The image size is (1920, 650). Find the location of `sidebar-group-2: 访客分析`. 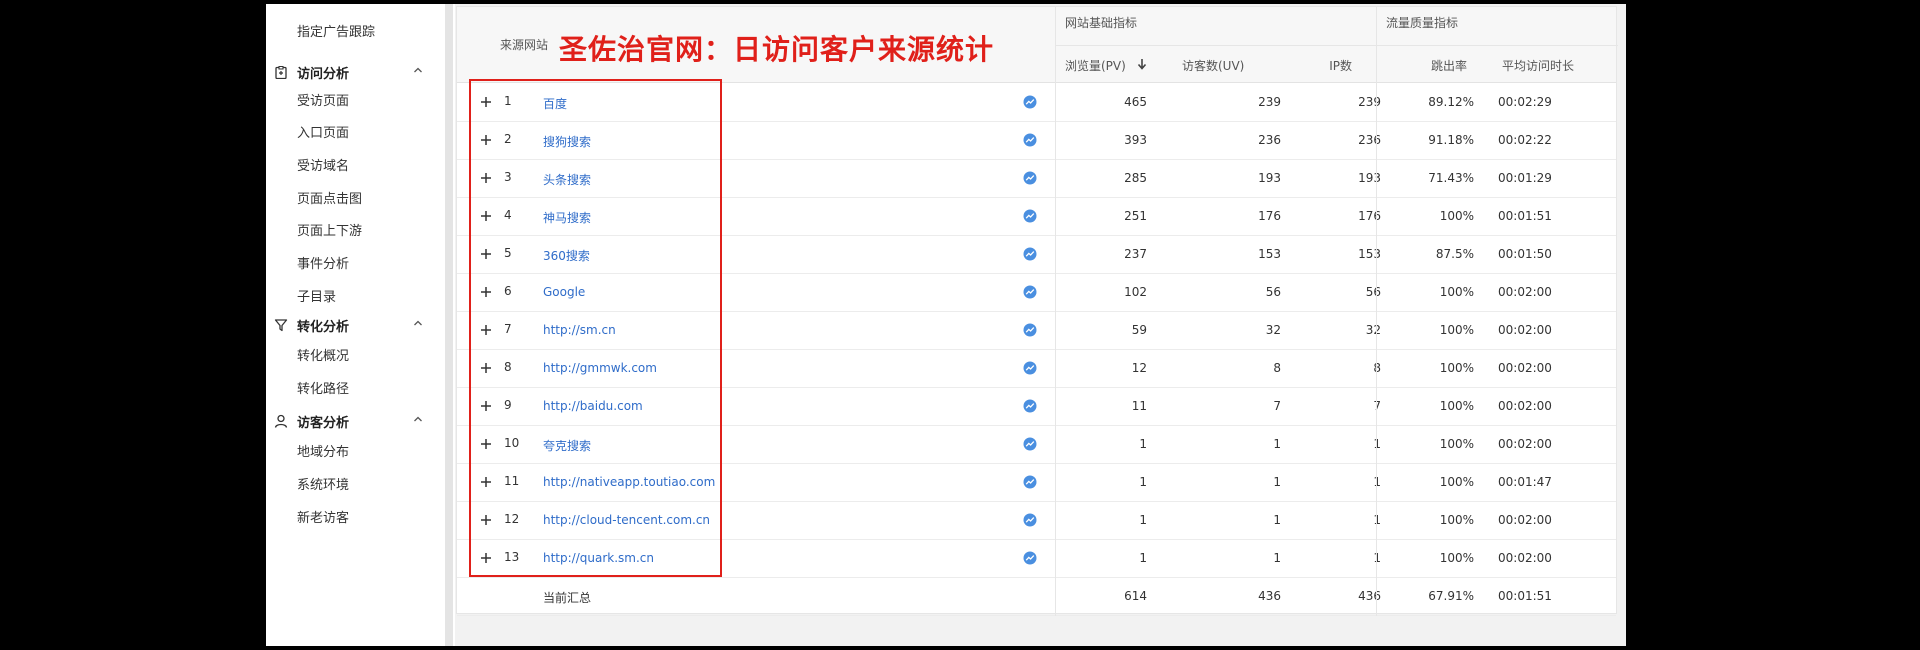

sidebar-group-2: 访客分析 is located at coordinates (354, 421).